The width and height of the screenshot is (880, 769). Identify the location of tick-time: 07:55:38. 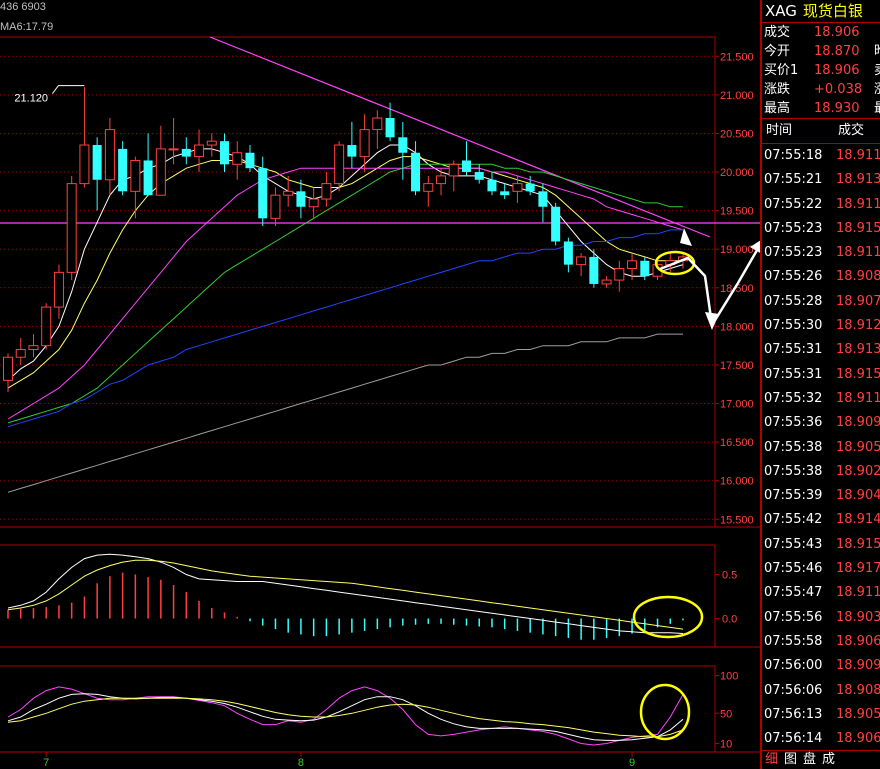
(793, 447).